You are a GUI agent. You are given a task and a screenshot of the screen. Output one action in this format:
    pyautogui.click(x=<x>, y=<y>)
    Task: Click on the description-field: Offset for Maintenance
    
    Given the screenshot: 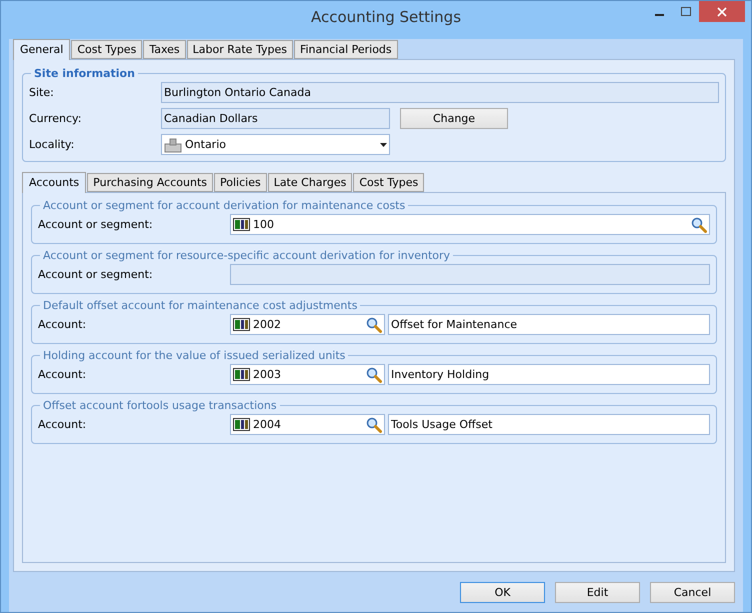 What is the action you would take?
    pyautogui.click(x=549, y=324)
    